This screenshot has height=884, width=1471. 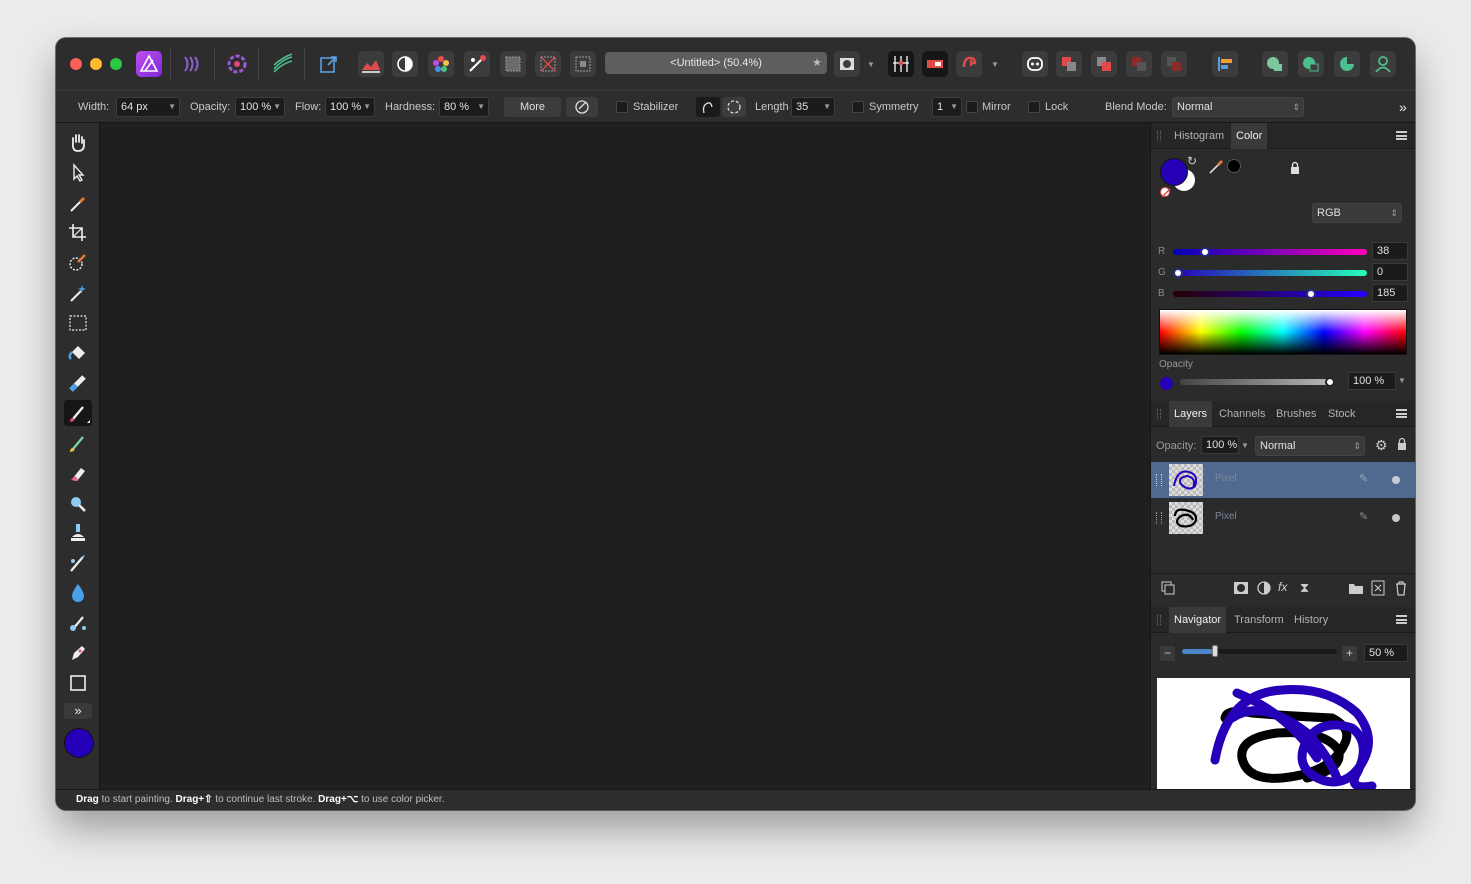 I want to click on primary-color-swatch, so click(x=79, y=743).